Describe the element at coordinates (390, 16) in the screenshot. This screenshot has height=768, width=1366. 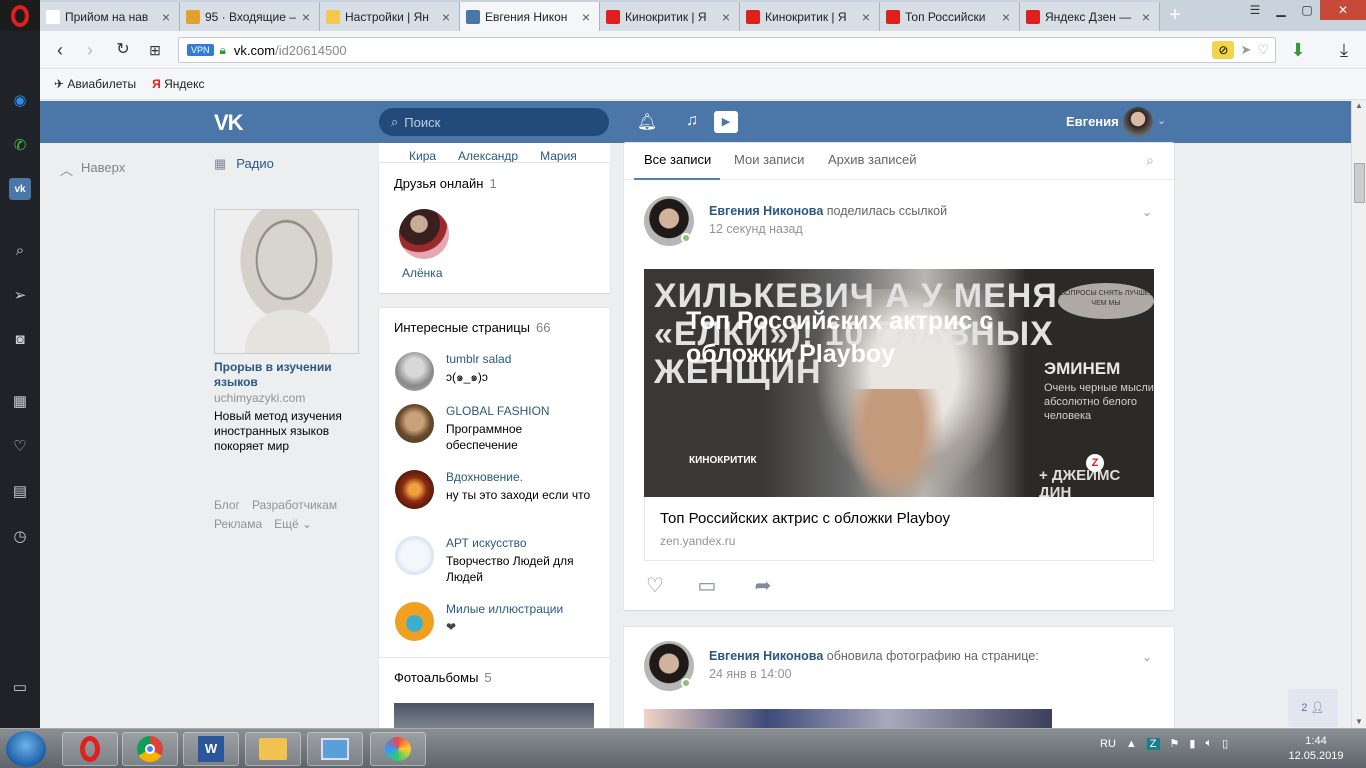
I see `browser-tab: Настройки | Ян ×` at that location.